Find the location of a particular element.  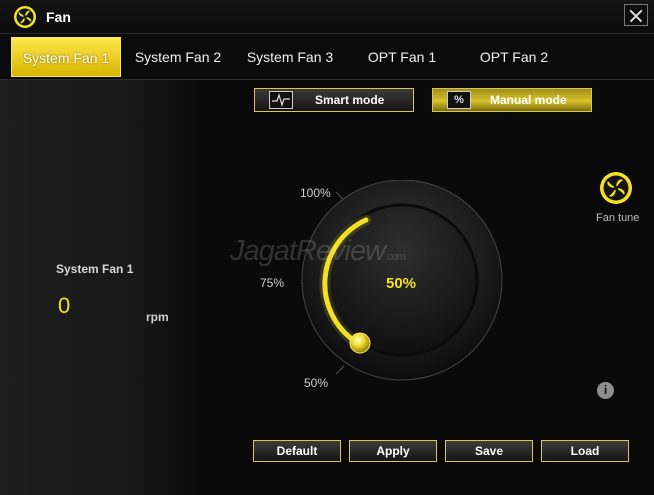

tab-opt-fan-1: OPT Fan 1 is located at coordinates (402, 57).